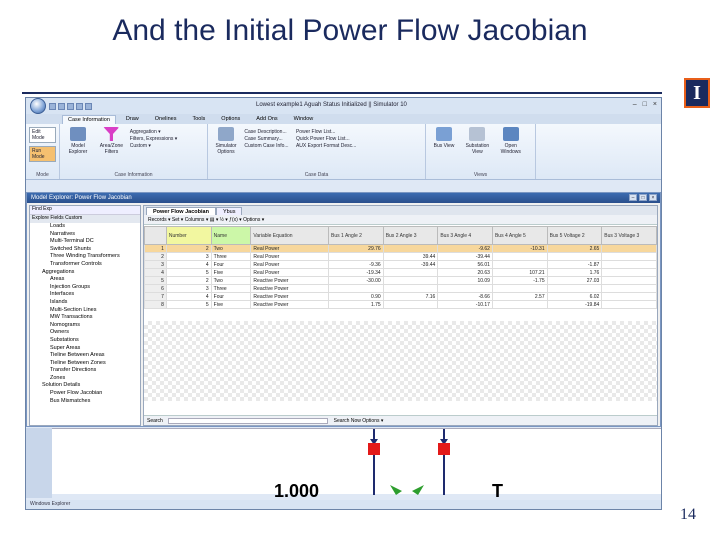  Describe the element at coordinates (111, 141) in the screenshot. I see `area-zone-filters-button: Area/Zone Filters` at that location.